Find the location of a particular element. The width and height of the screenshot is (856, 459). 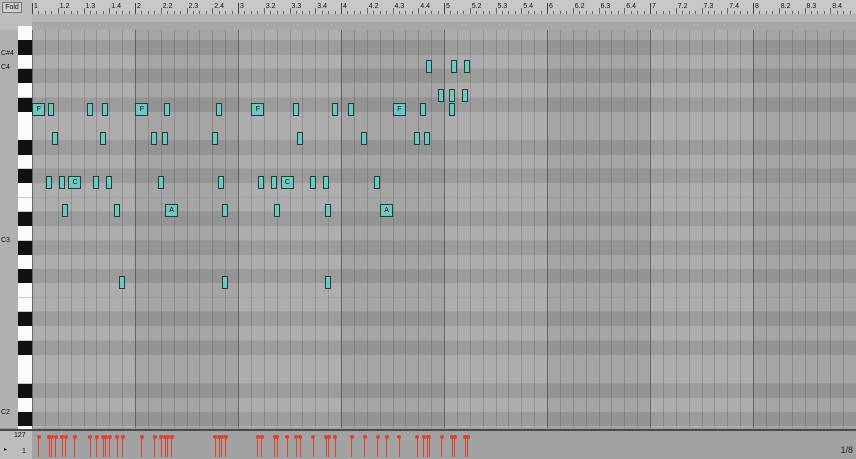

fold-button: Fold is located at coordinates (12, 7).